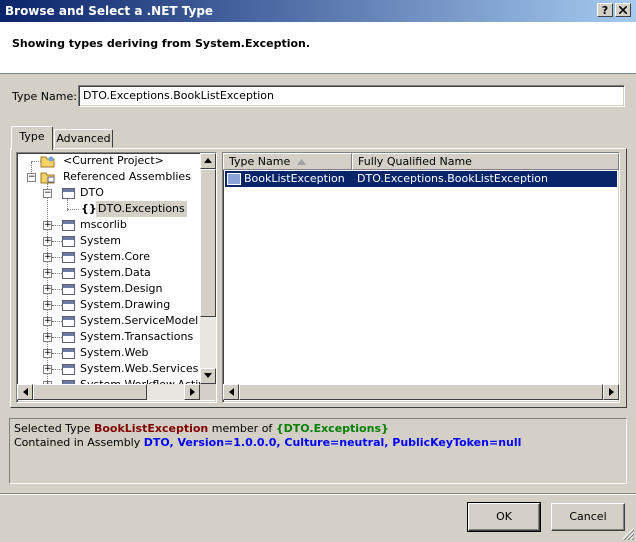 Image resolution: width=636 pixels, height=542 pixels. I want to click on window-title: Browse and Select a .NET Type, so click(109, 11).